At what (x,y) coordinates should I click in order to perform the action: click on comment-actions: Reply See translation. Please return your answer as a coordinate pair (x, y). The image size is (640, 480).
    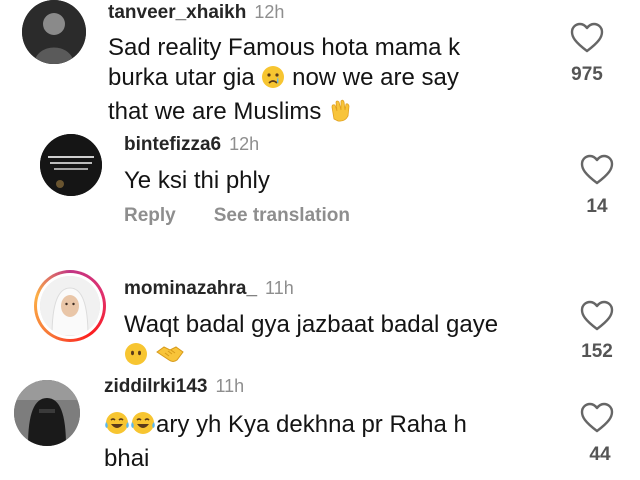
    Looking at the image, I should click on (256, 216).